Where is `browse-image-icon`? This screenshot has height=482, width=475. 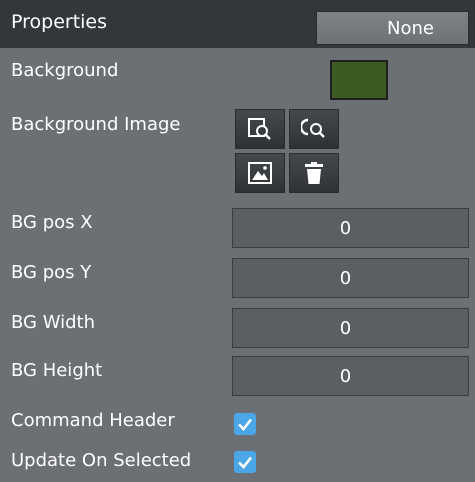
browse-image-icon is located at coordinates (259, 129).